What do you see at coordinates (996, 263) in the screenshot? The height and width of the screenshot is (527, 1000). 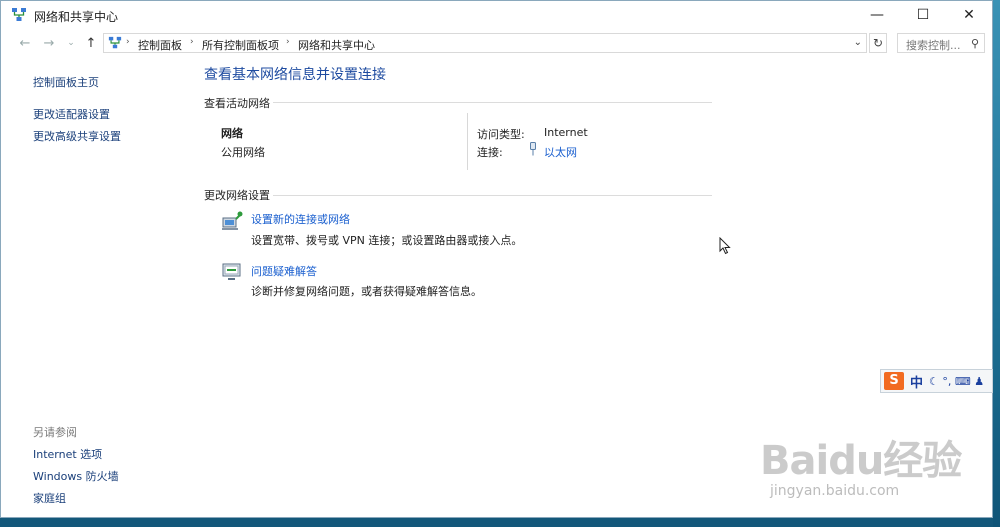 I see `desktop-edge` at bounding box center [996, 263].